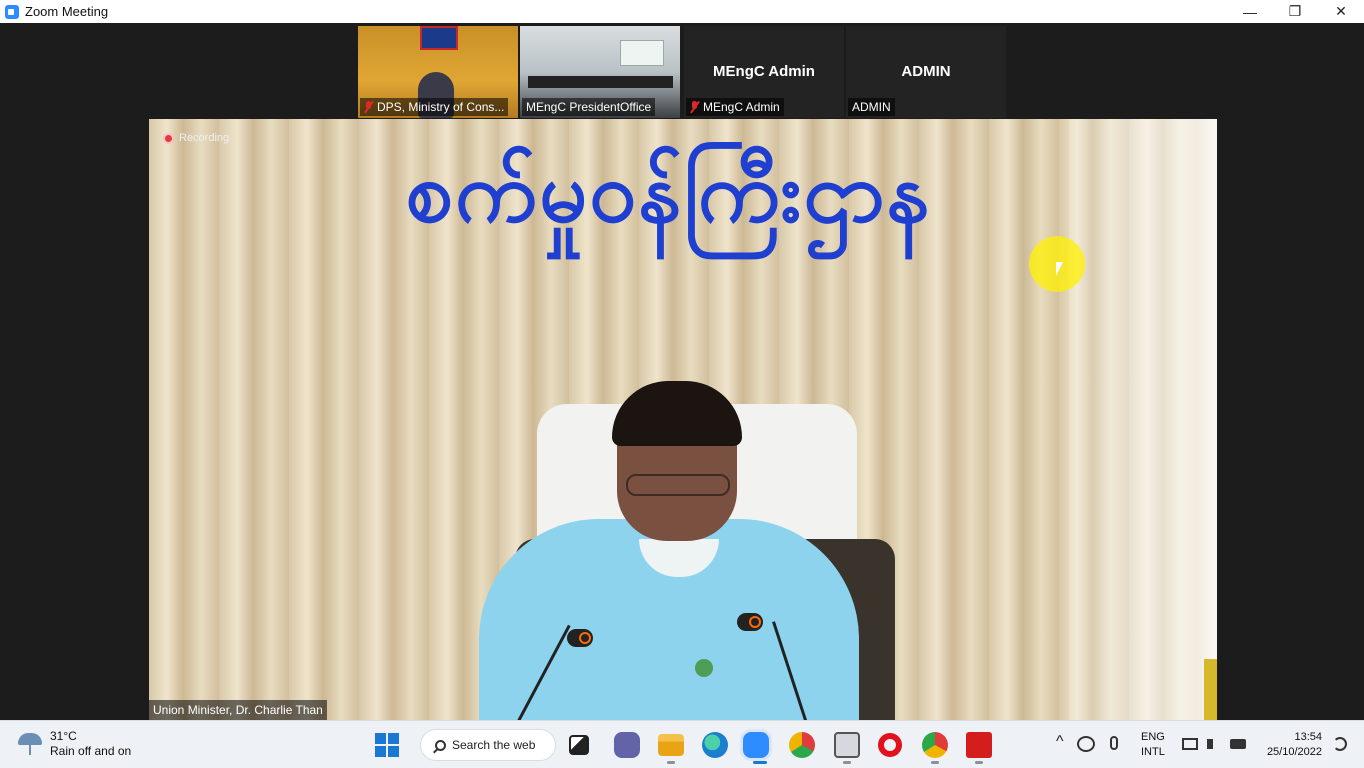 The height and width of the screenshot is (768, 1364). What do you see at coordinates (935, 745) in the screenshot?
I see `chrome-icon` at bounding box center [935, 745].